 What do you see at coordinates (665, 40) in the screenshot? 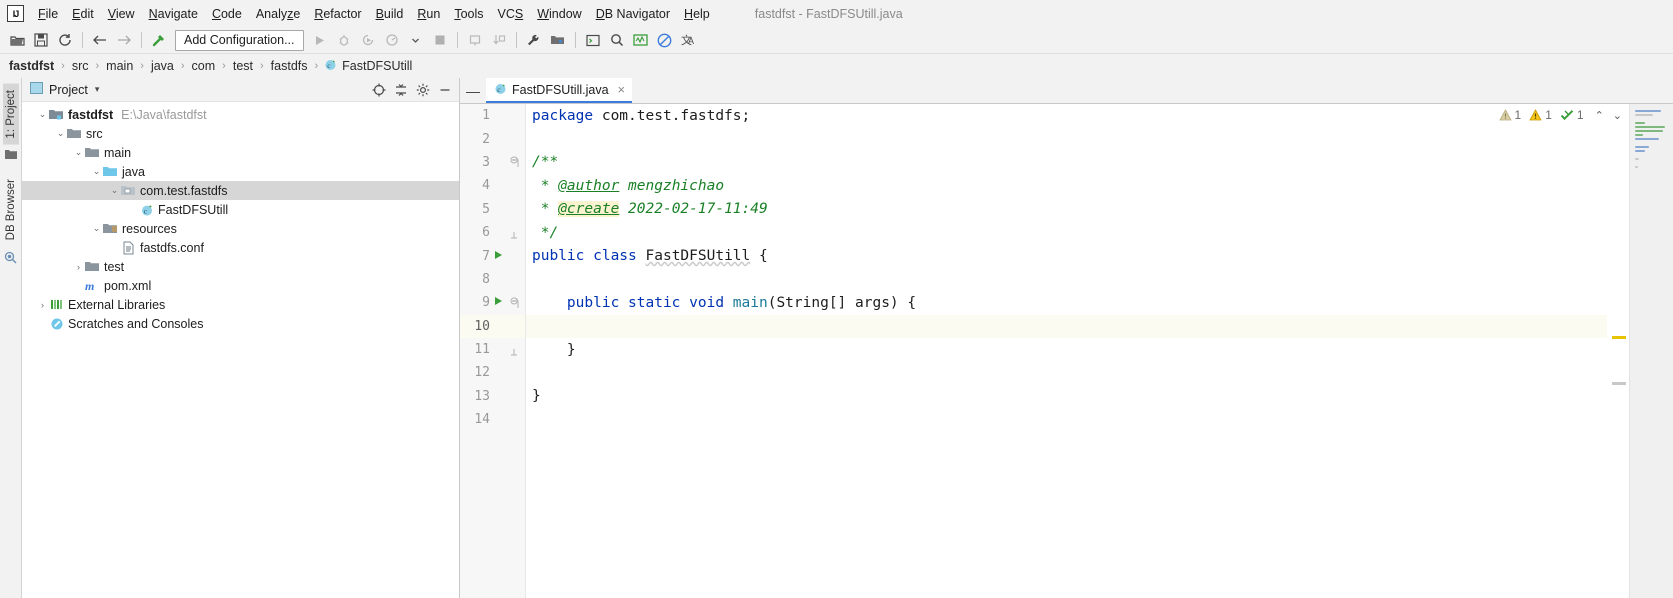
I see `no-entry-icon` at bounding box center [665, 40].